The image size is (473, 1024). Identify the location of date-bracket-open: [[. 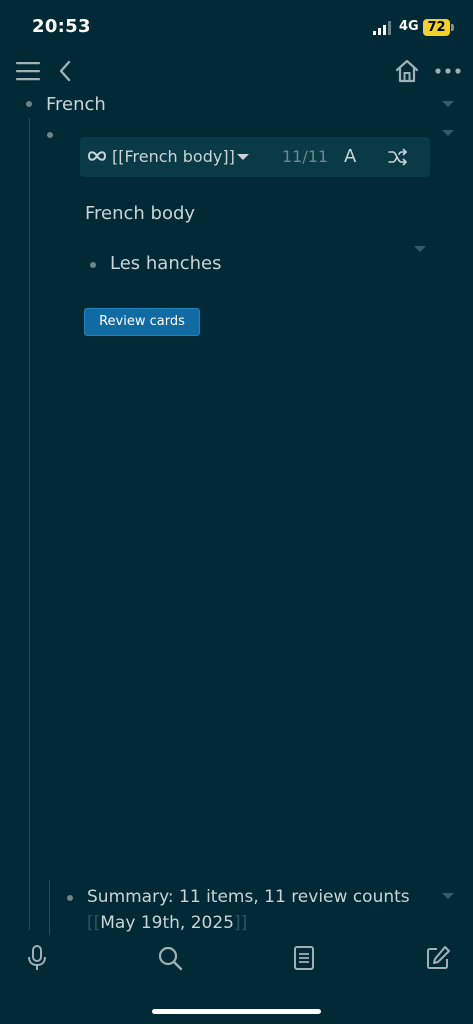
(94, 923).